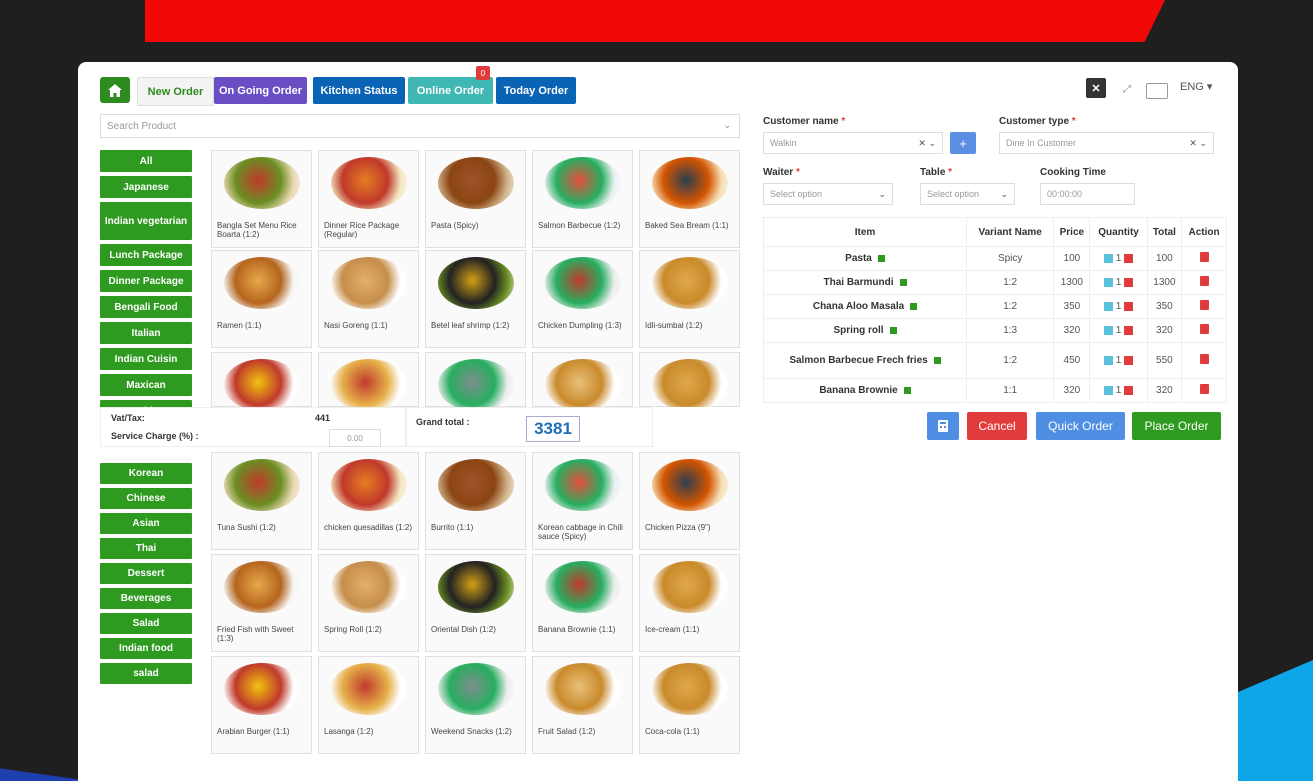 The image size is (1313, 781). Describe the element at coordinates (146, 307) in the screenshot. I see `category-bengali-food: Bengali Food` at that location.